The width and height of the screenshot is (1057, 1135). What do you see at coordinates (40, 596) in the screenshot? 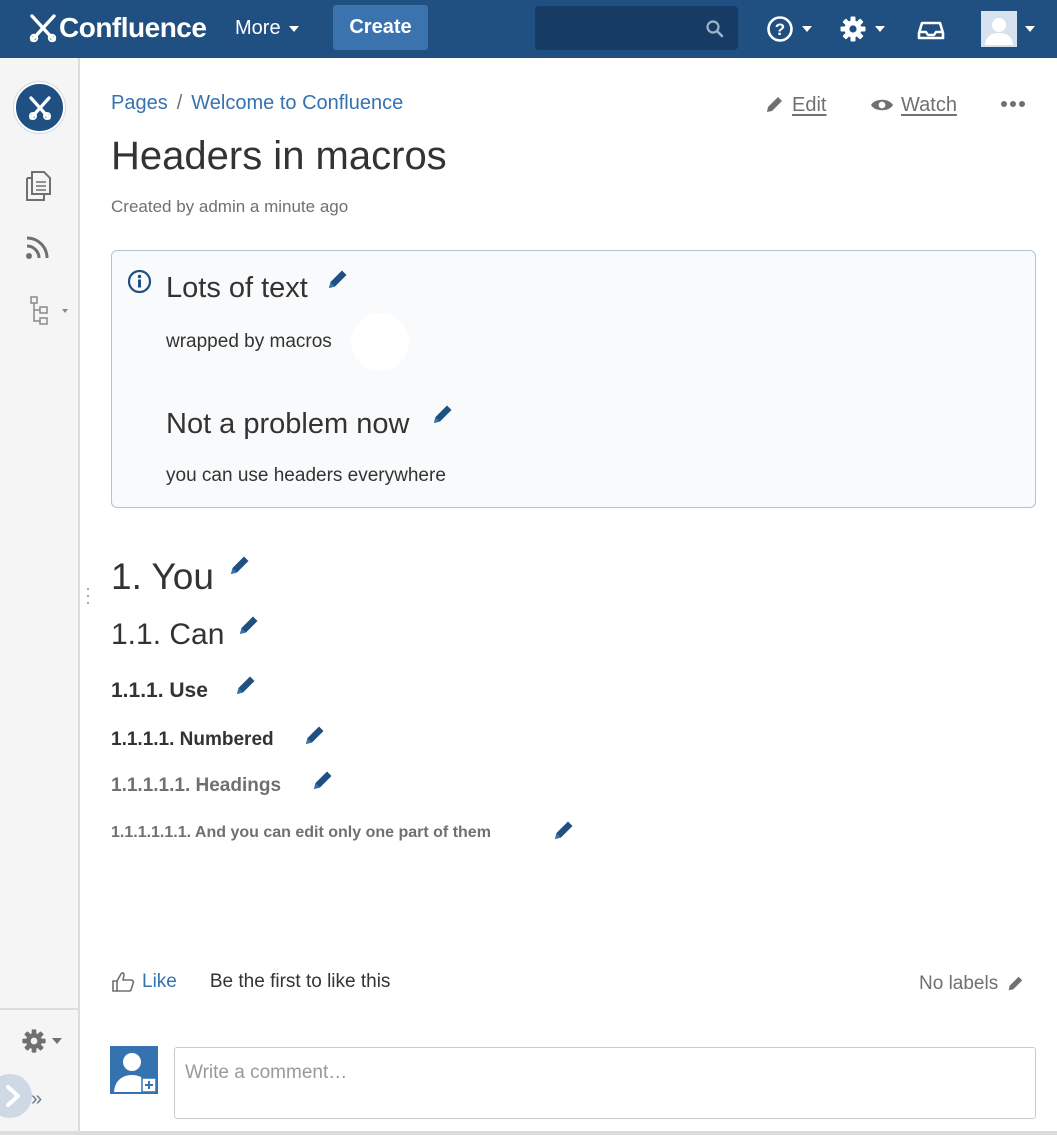
I see `space-sidebar: »` at bounding box center [40, 596].